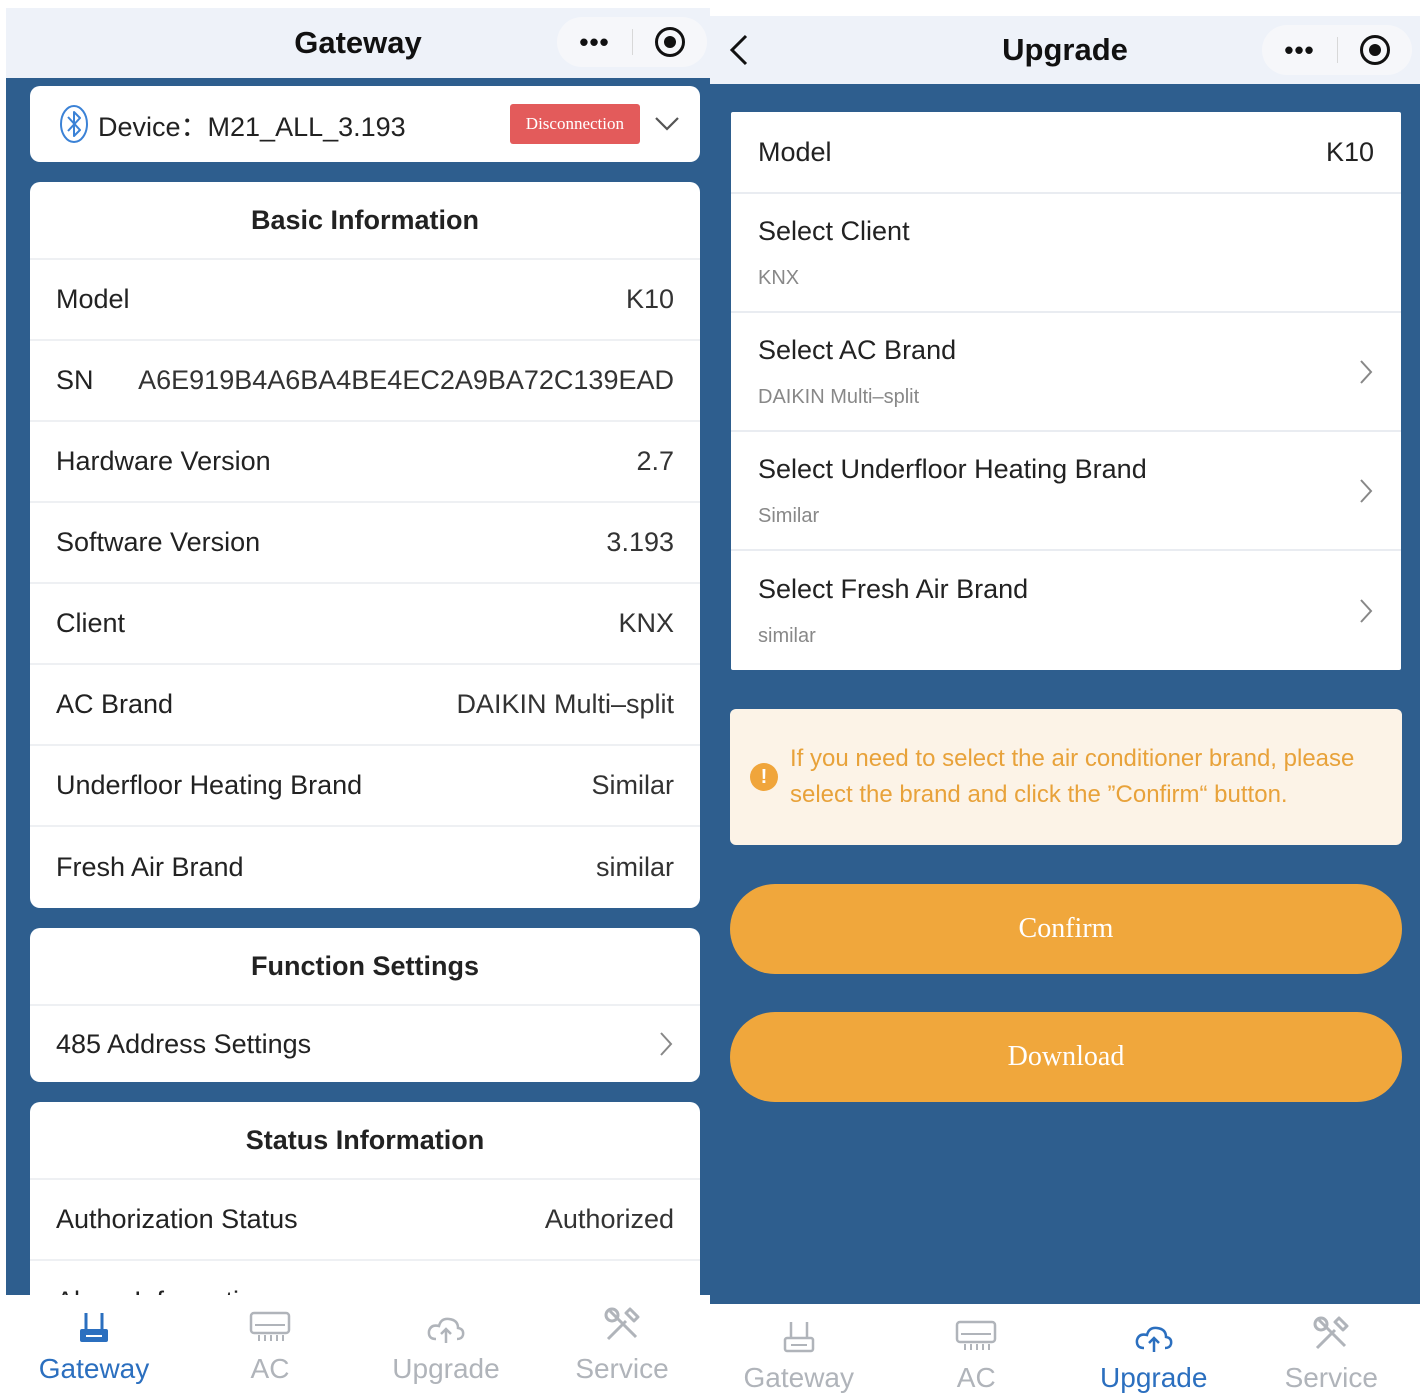 Image resolution: width=1420 pixels, height=1399 pixels. Describe the element at coordinates (365, 300) in the screenshot. I see `info-row-model: Model K10` at that location.